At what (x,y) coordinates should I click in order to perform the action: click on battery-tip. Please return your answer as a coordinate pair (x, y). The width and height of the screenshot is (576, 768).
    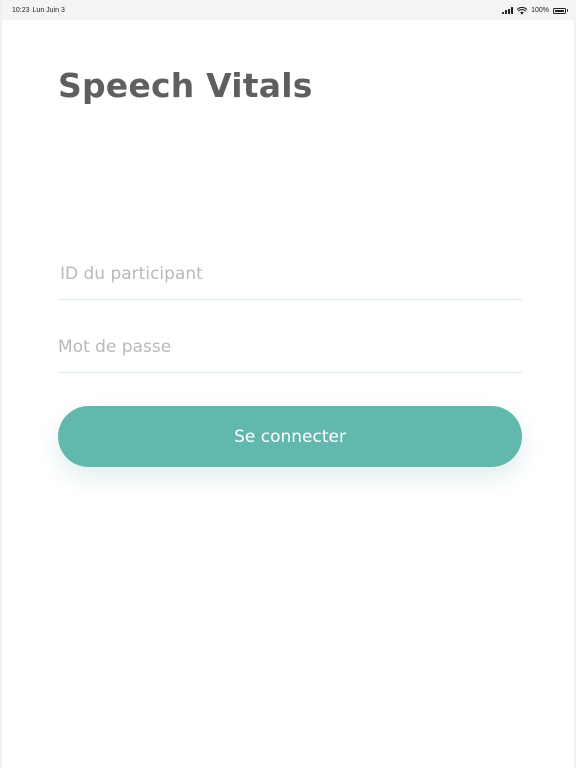
    Looking at the image, I should click on (567, 10).